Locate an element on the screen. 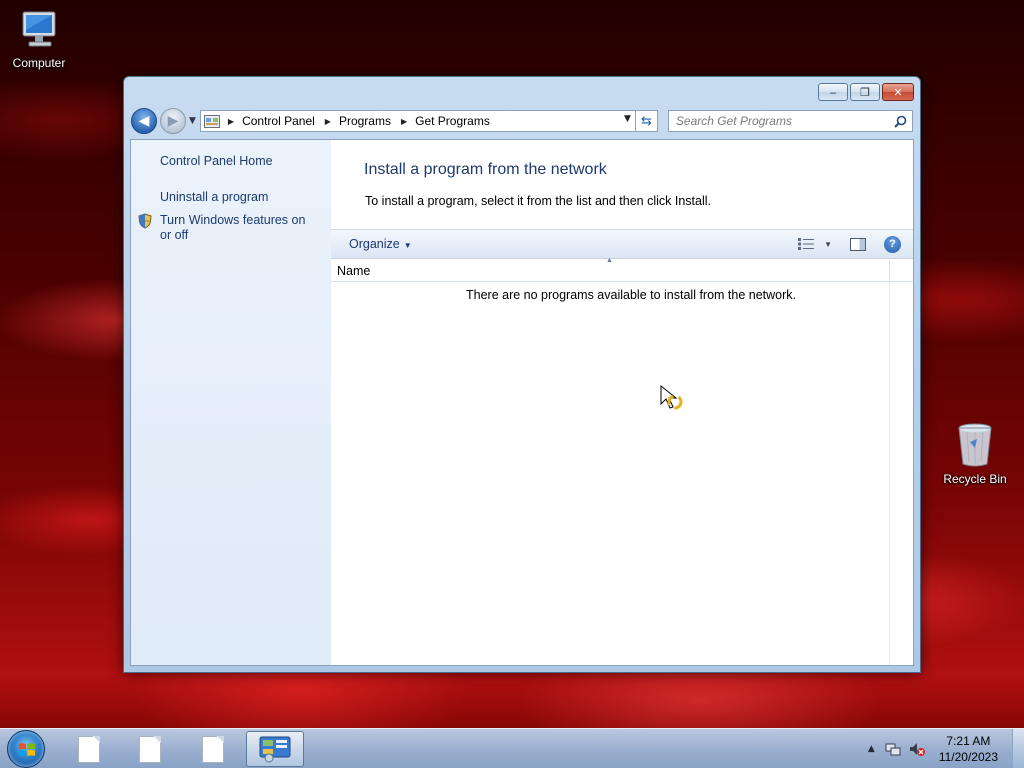  recent-pages-dropdown: ▼ is located at coordinates (192, 121).